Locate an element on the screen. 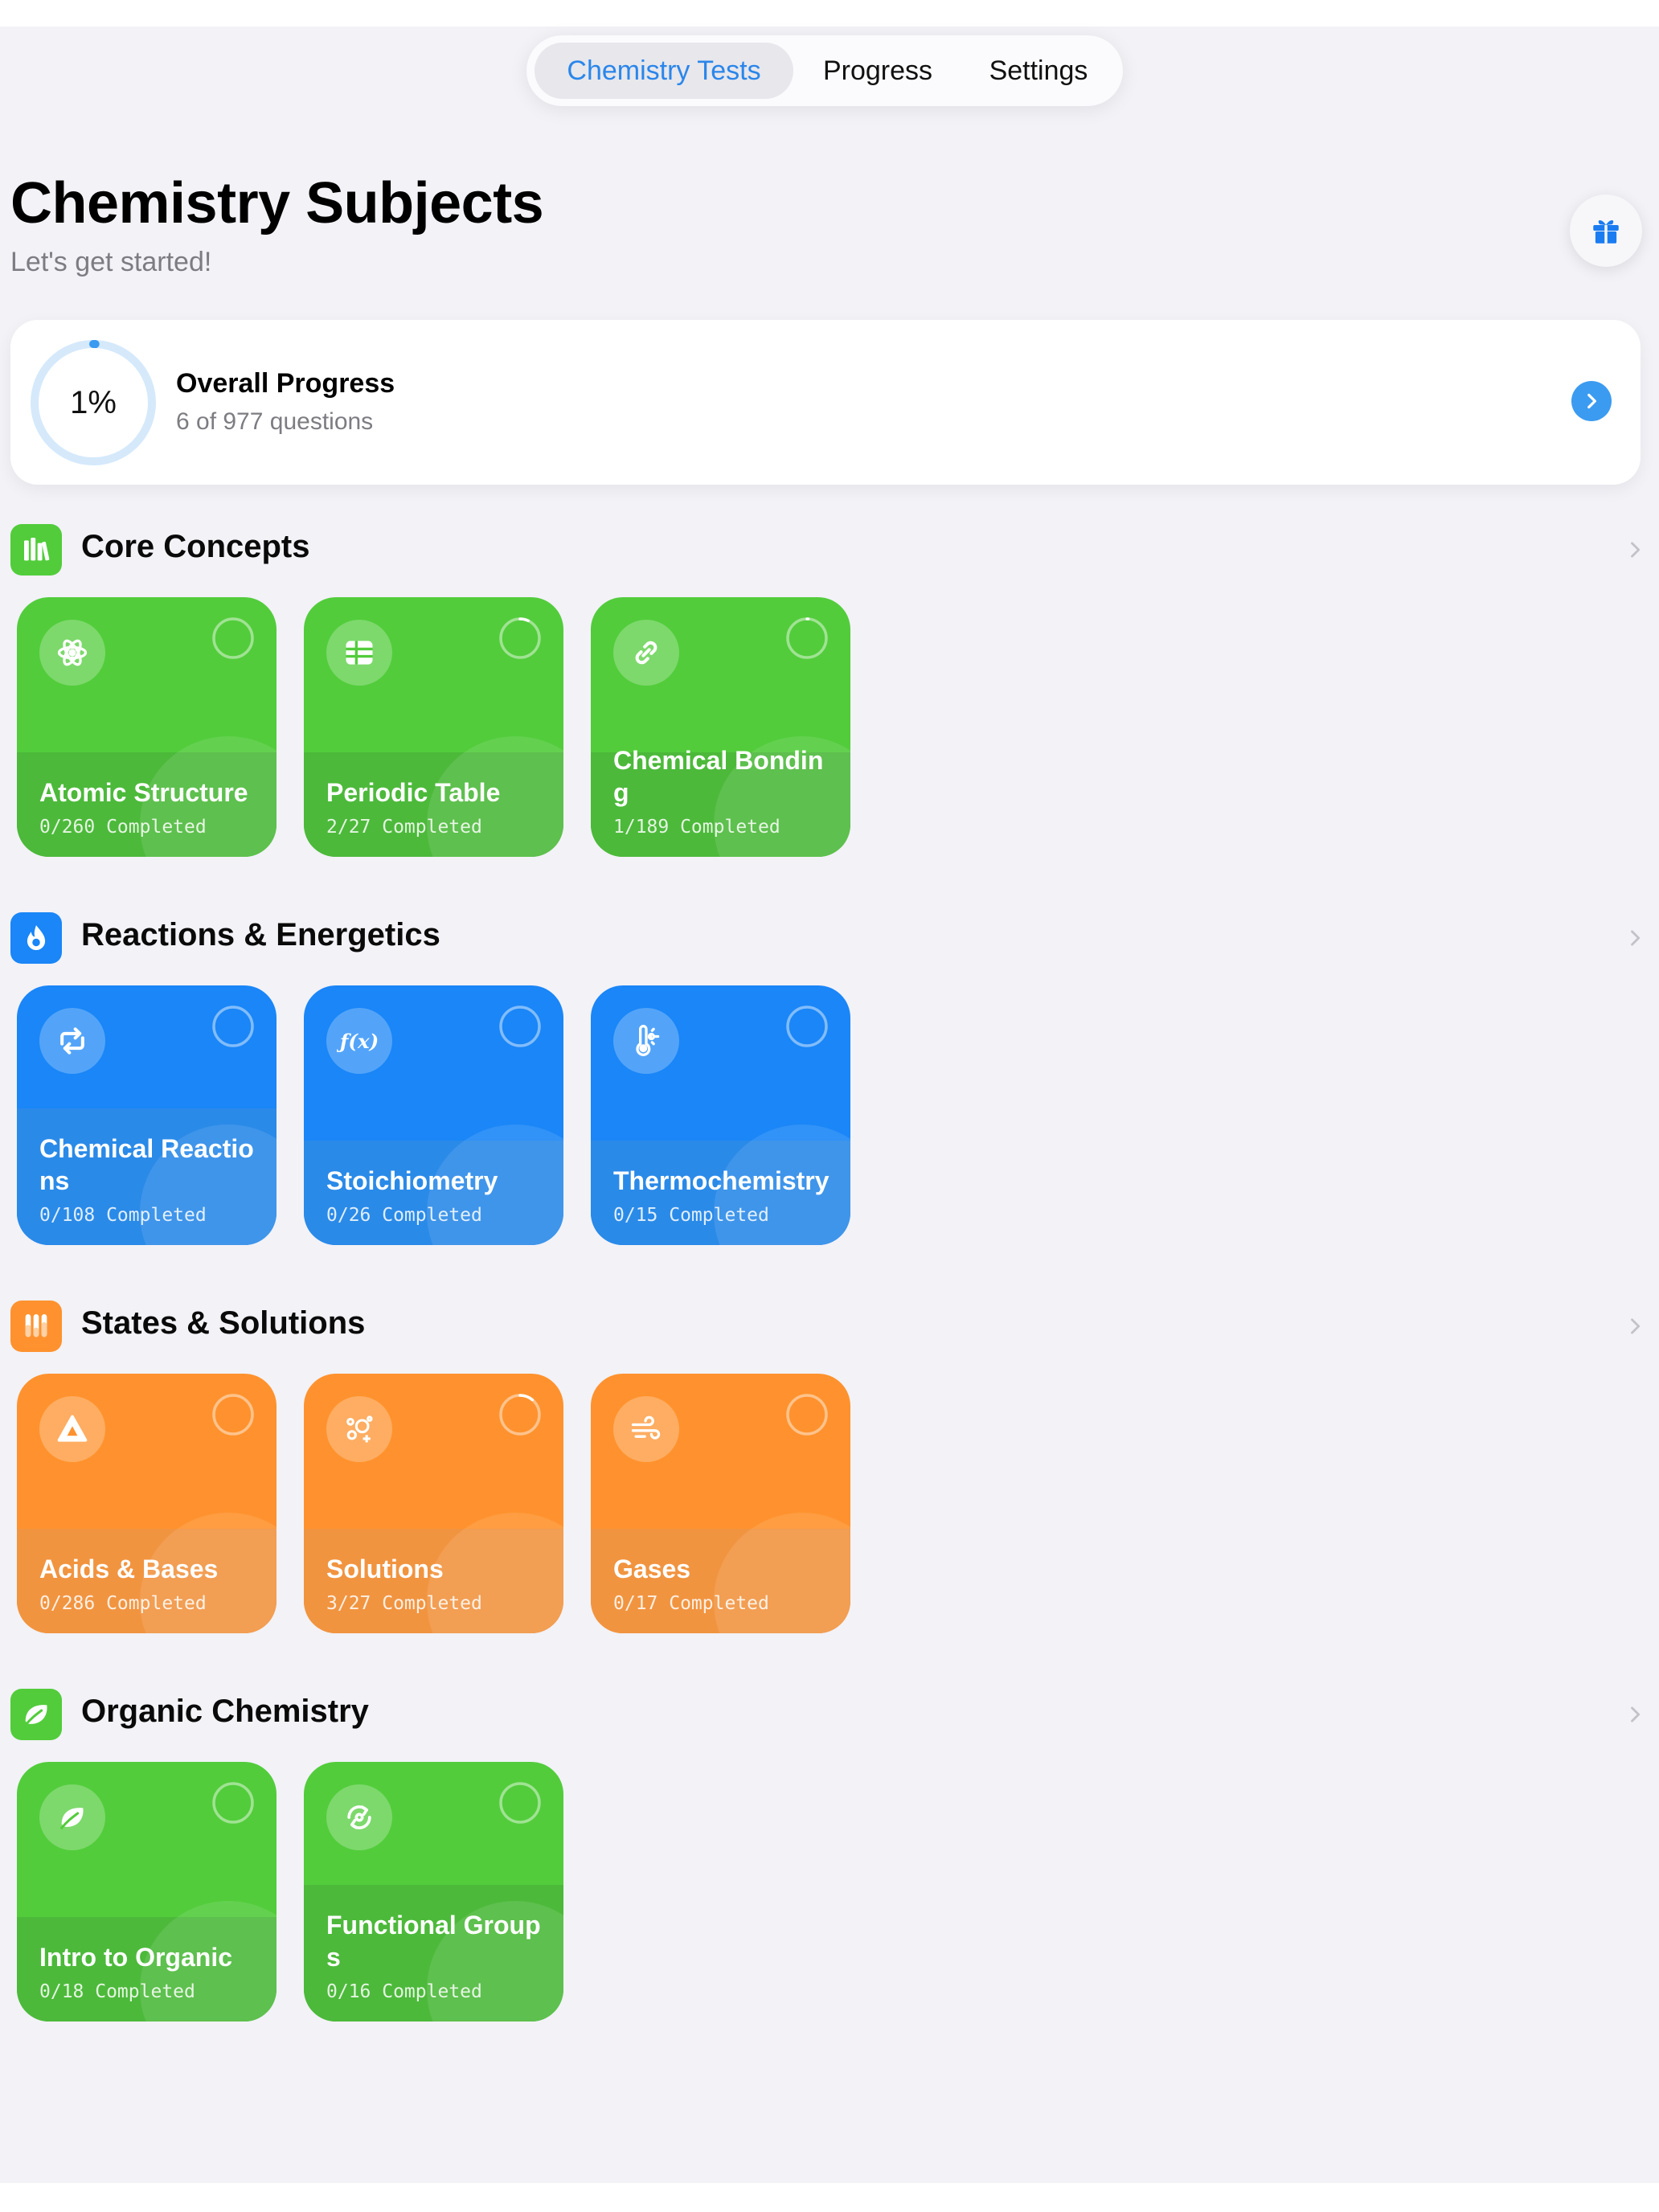 The width and height of the screenshot is (1659, 2212). link-icon is located at coordinates (646, 653).